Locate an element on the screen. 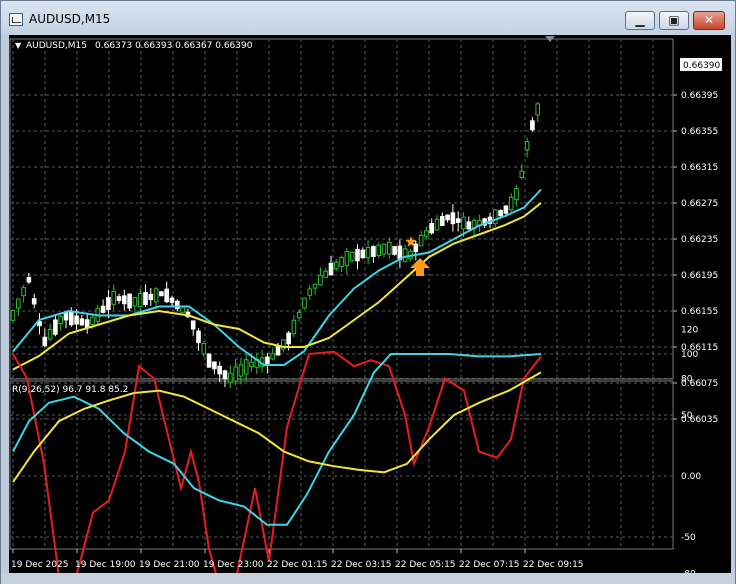  maximize-icon: ▣ is located at coordinates (674, 20).